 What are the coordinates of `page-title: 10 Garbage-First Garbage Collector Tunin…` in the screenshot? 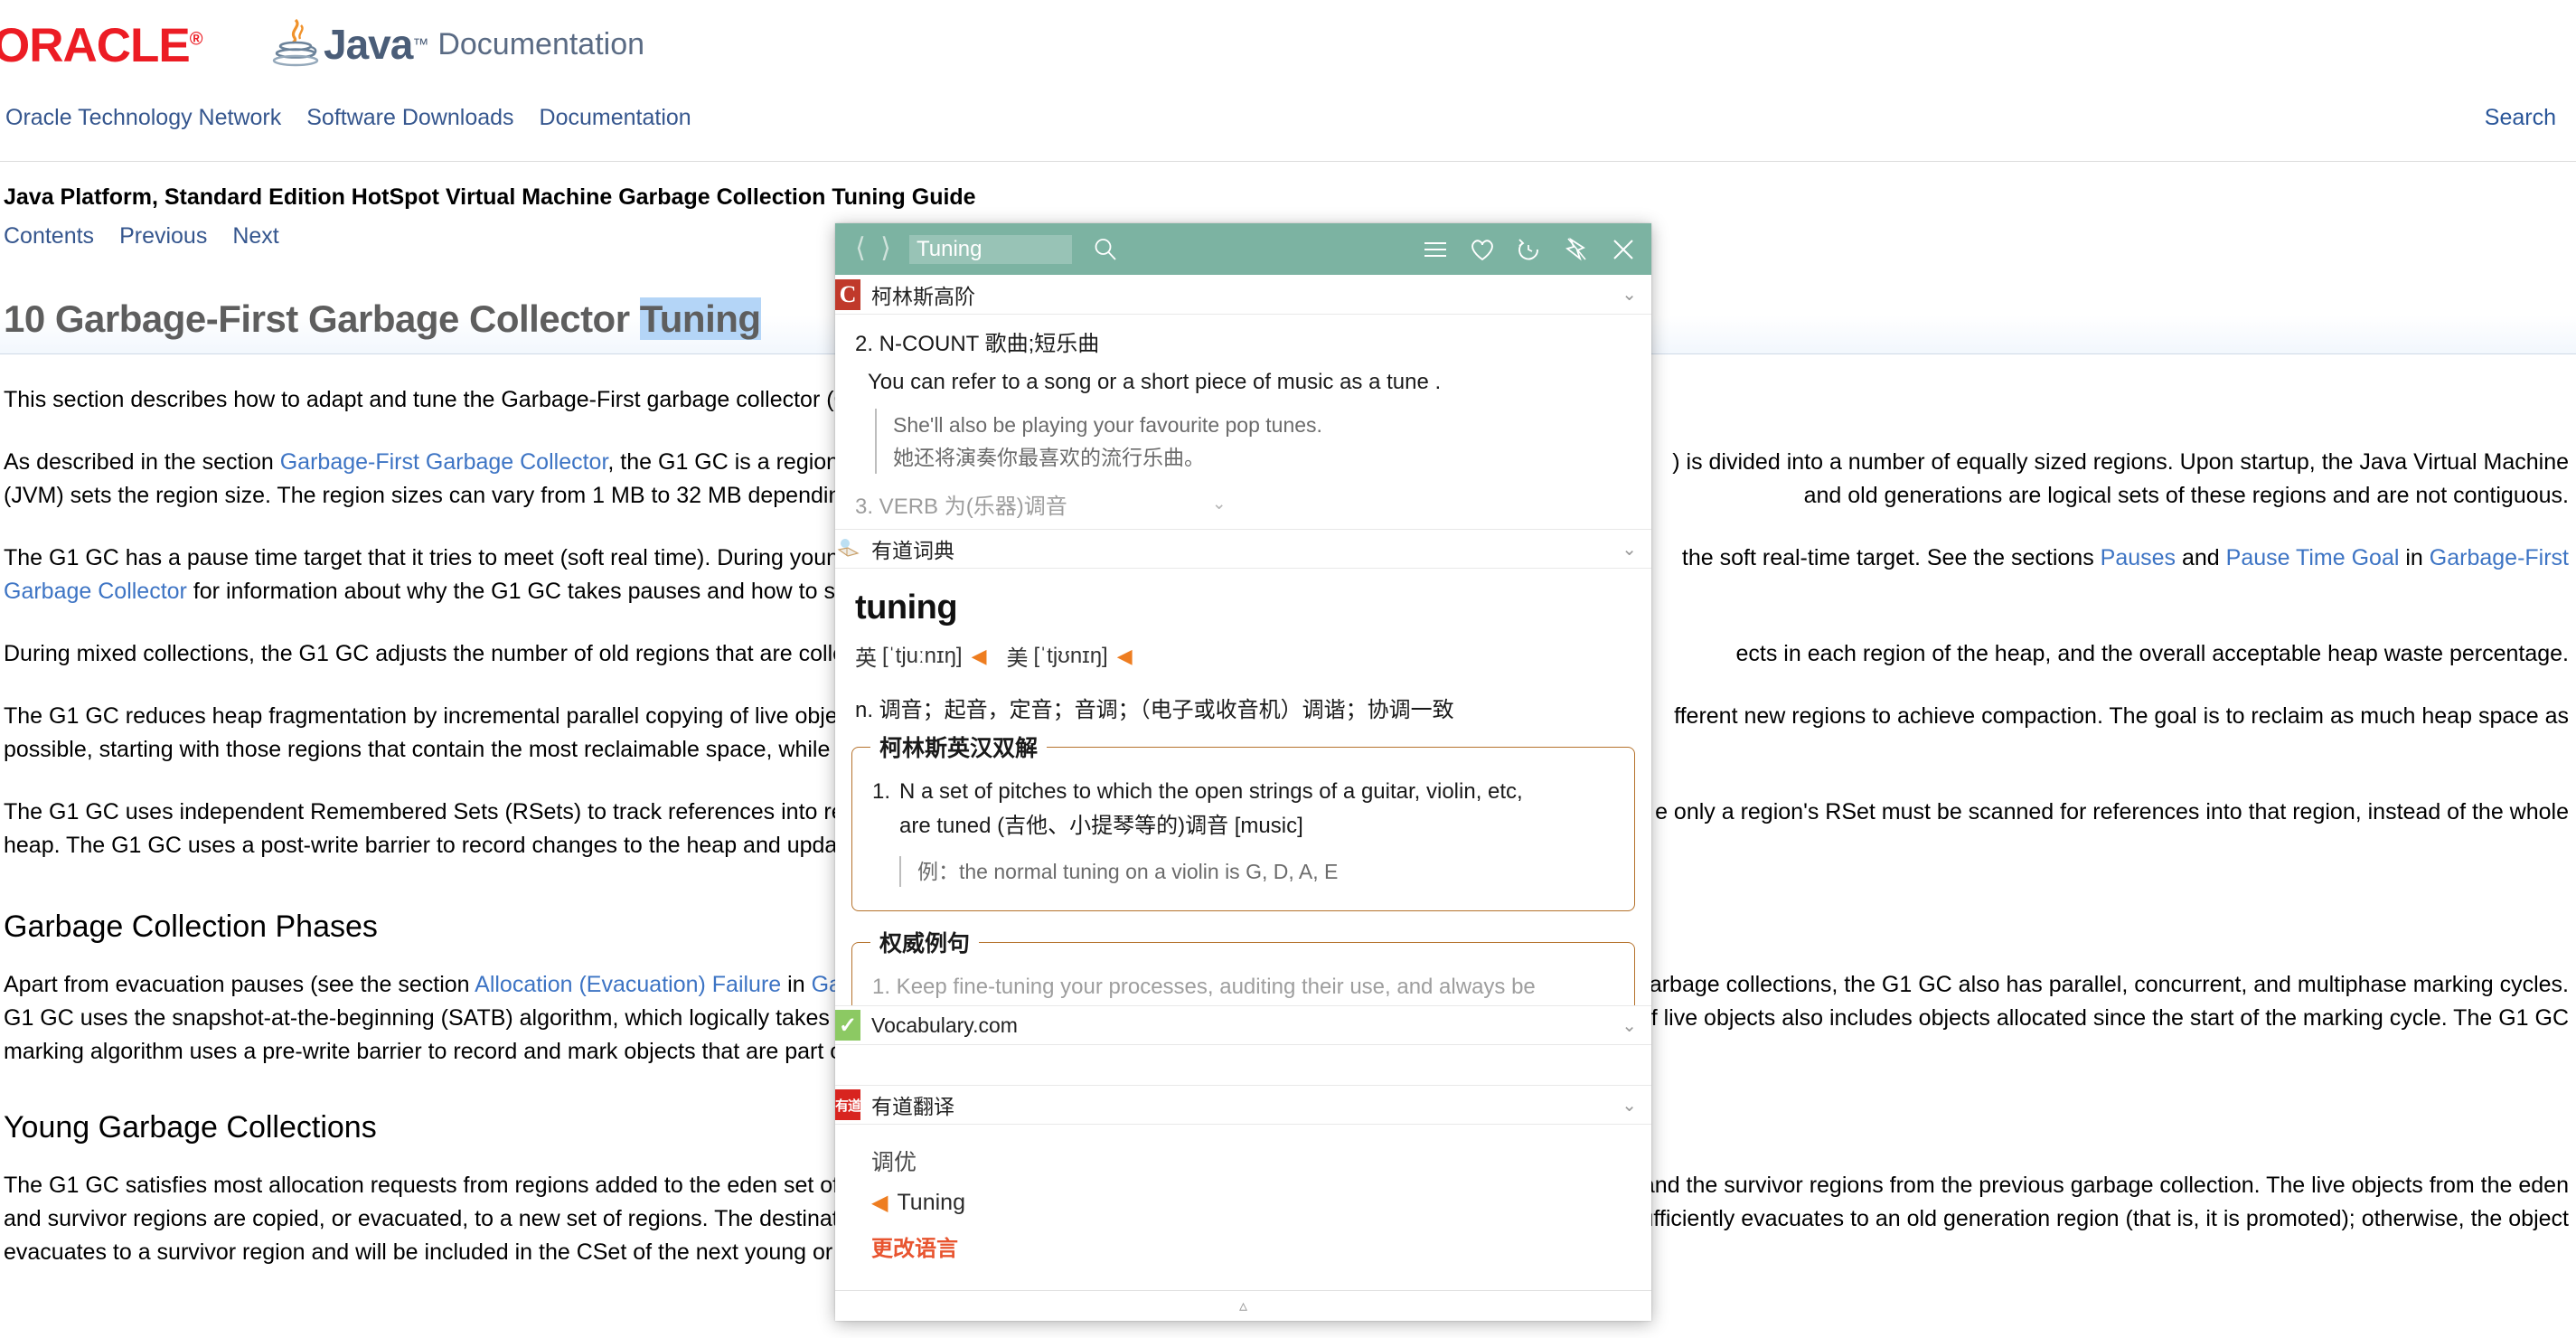 It's located at (380, 319).